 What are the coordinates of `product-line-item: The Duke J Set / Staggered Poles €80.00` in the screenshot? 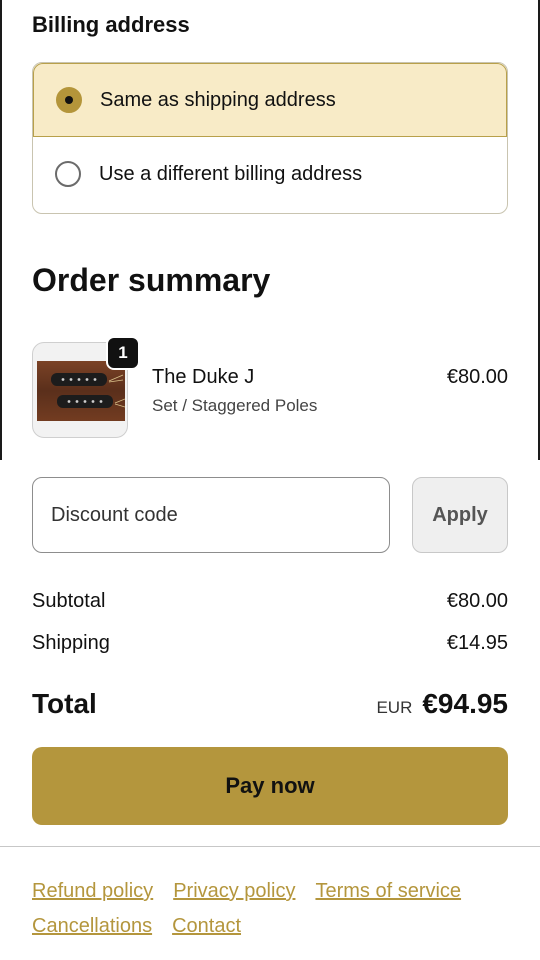 It's located at (270, 392).